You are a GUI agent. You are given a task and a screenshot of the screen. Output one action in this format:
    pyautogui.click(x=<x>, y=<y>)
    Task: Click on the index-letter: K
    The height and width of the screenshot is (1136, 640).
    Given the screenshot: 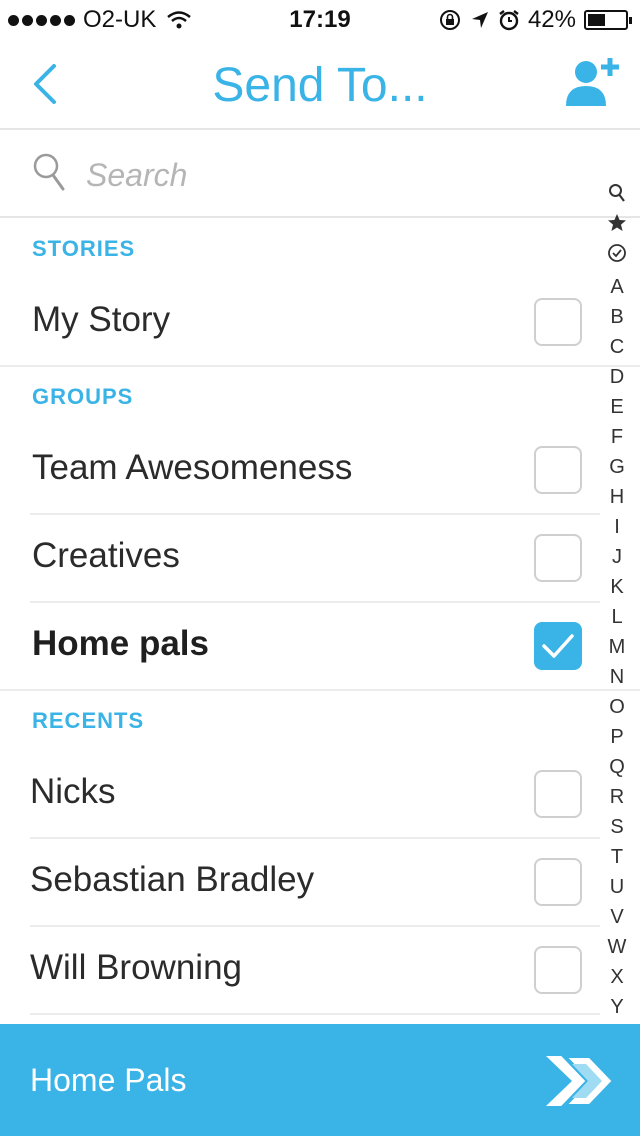 What is the action you would take?
    pyautogui.click(x=617, y=587)
    